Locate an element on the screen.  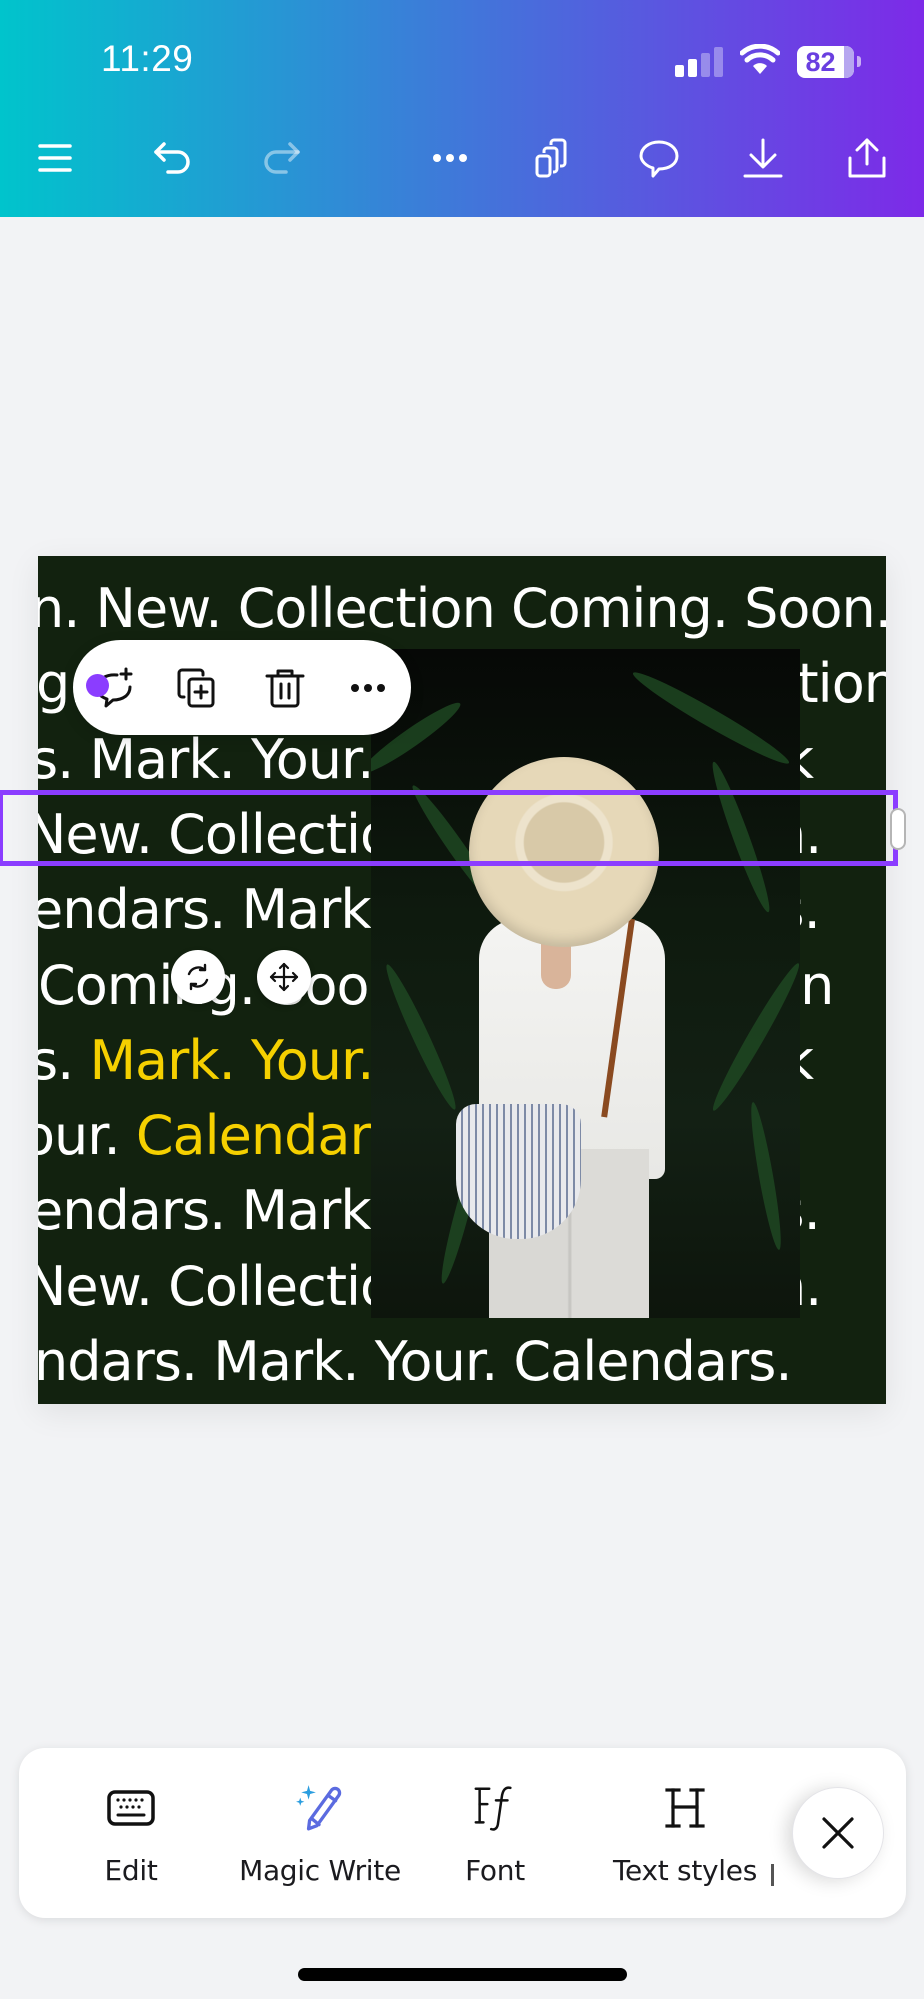
delete-icon is located at coordinates (285, 688).